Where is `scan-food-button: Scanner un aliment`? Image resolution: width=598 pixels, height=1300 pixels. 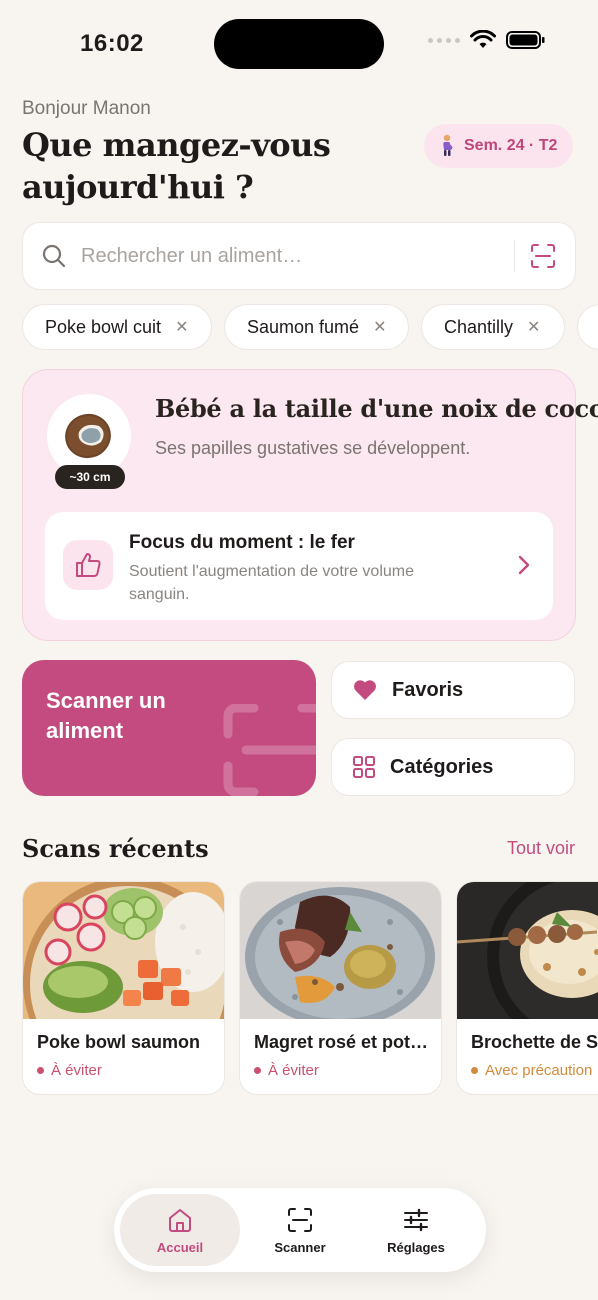 scan-food-button: Scanner un aliment is located at coordinates (169, 728).